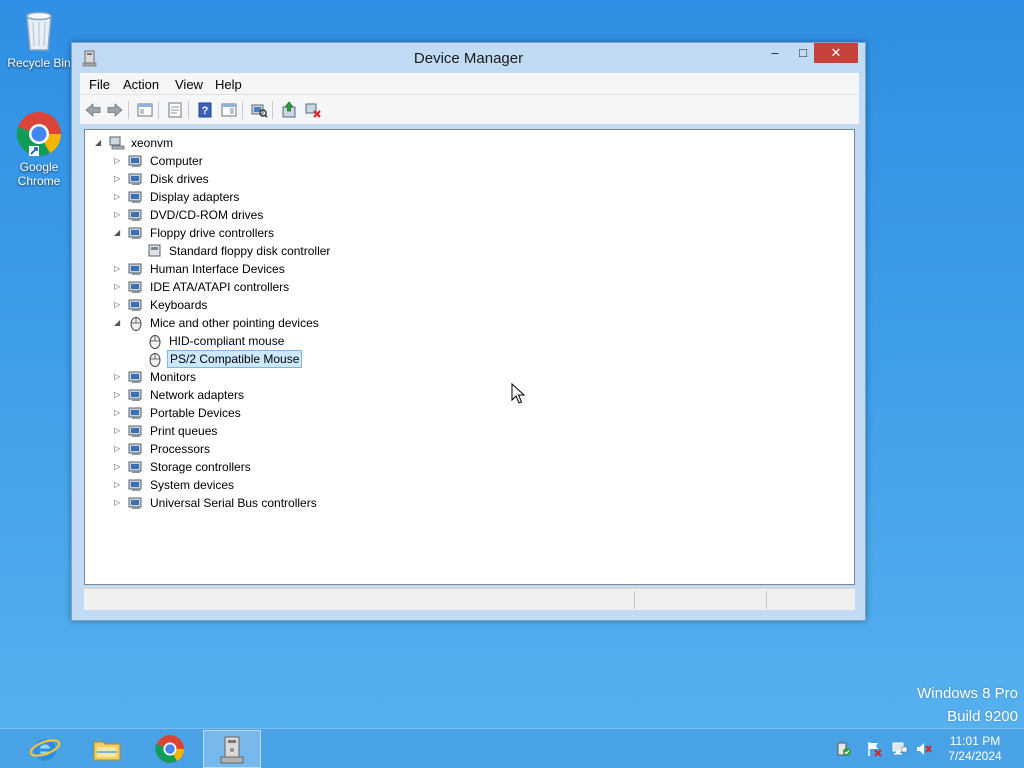  What do you see at coordinates (700, 600) in the screenshot?
I see `status-segment` at bounding box center [700, 600].